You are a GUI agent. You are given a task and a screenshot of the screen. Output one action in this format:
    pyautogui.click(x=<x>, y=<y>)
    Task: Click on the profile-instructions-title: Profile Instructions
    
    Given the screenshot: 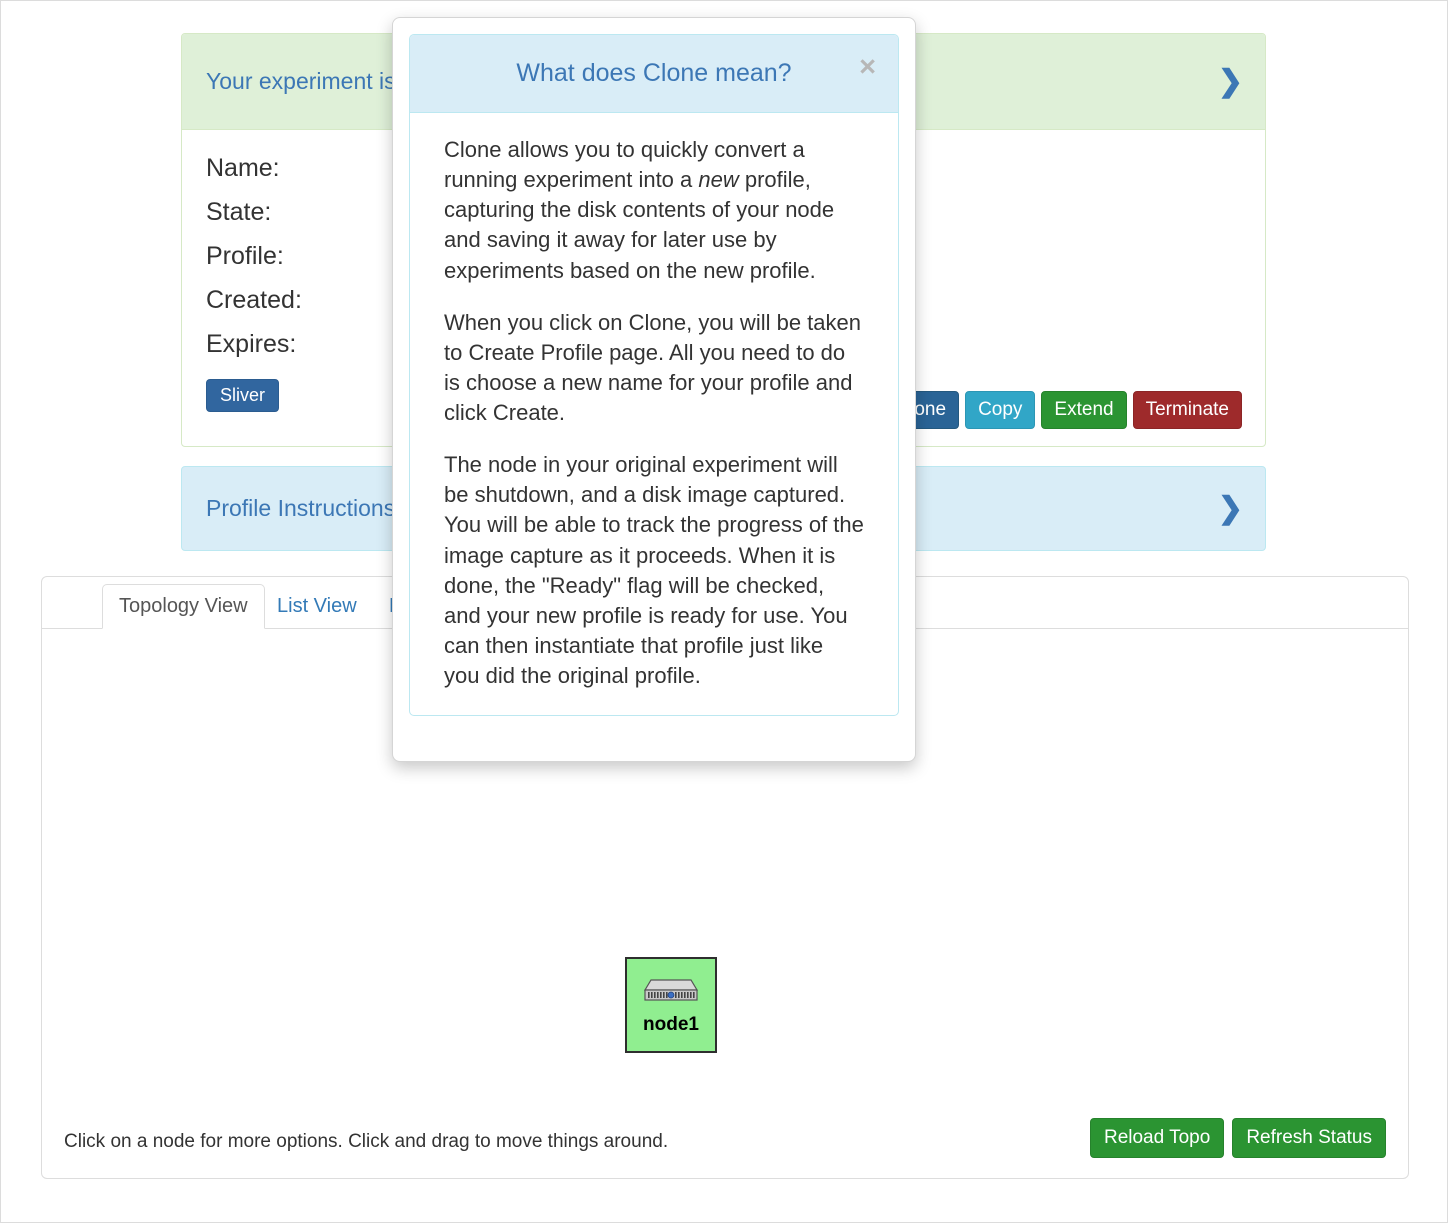 What is the action you would take?
    pyautogui.click(x=301, y=507)
    